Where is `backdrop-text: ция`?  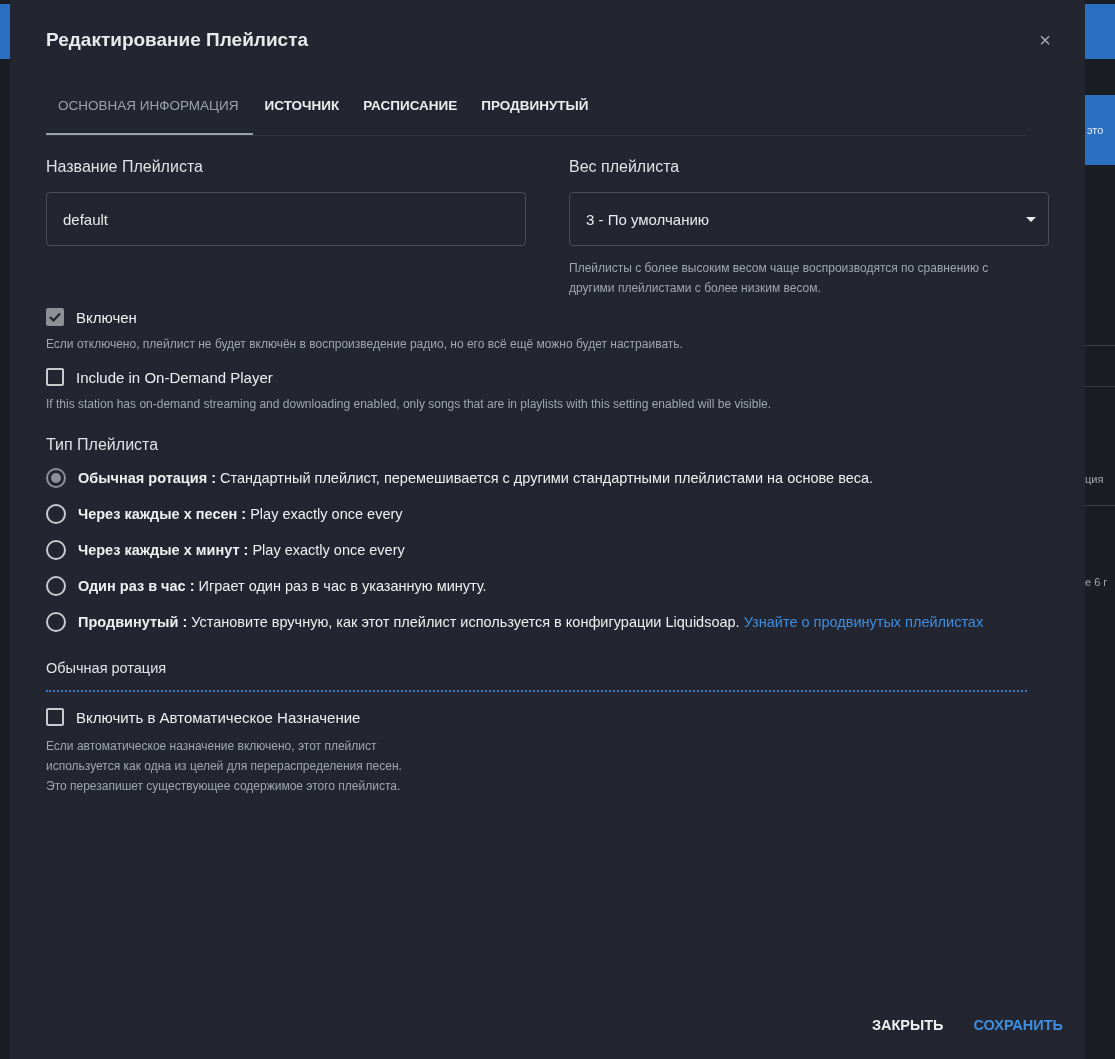
backdrop-text: ция is located at coordinates (1095, 479).